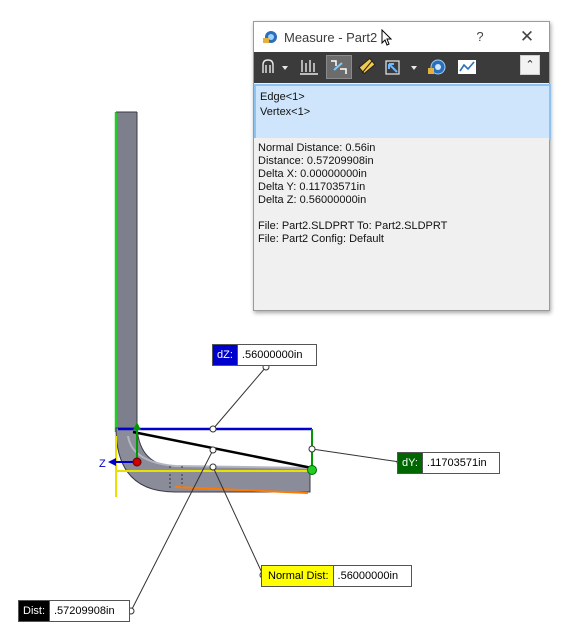 This screenshot has width=573, height=631. I want to click on result-line: Normal Distance: 0.56in, so click(317, 148).